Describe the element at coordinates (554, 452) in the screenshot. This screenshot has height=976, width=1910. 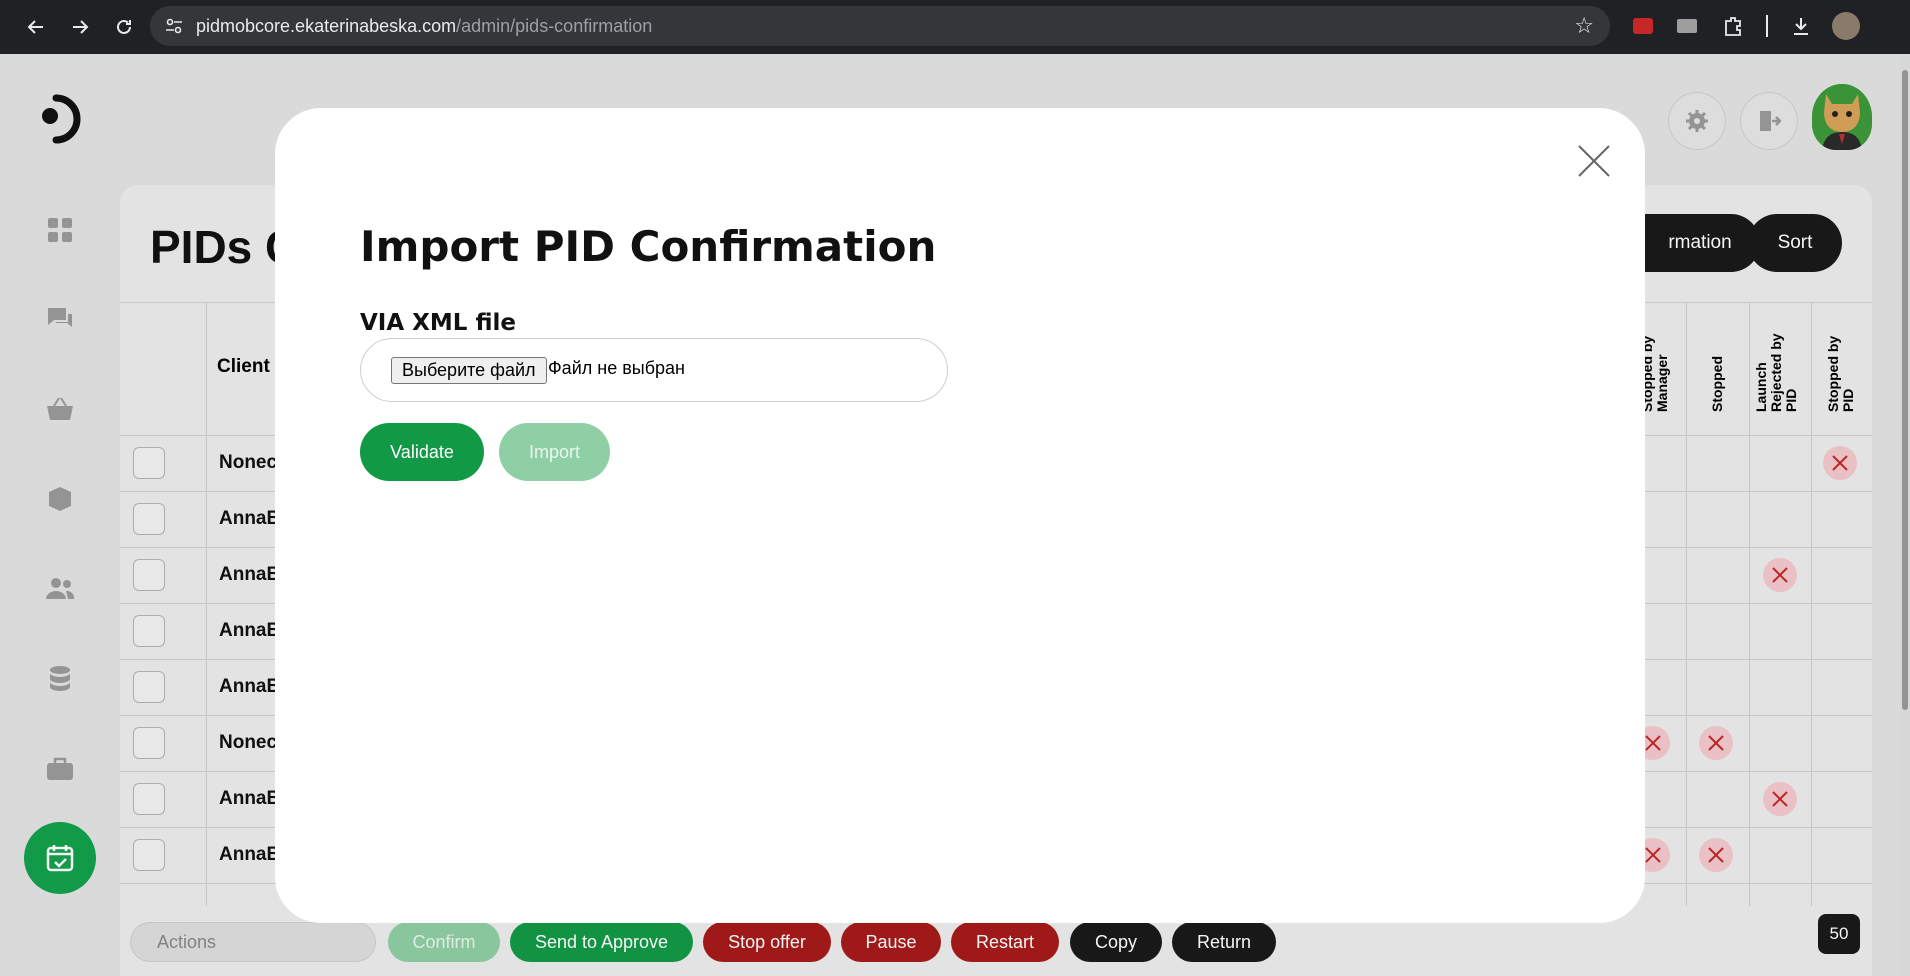
I see `import-button: Import` at that location.